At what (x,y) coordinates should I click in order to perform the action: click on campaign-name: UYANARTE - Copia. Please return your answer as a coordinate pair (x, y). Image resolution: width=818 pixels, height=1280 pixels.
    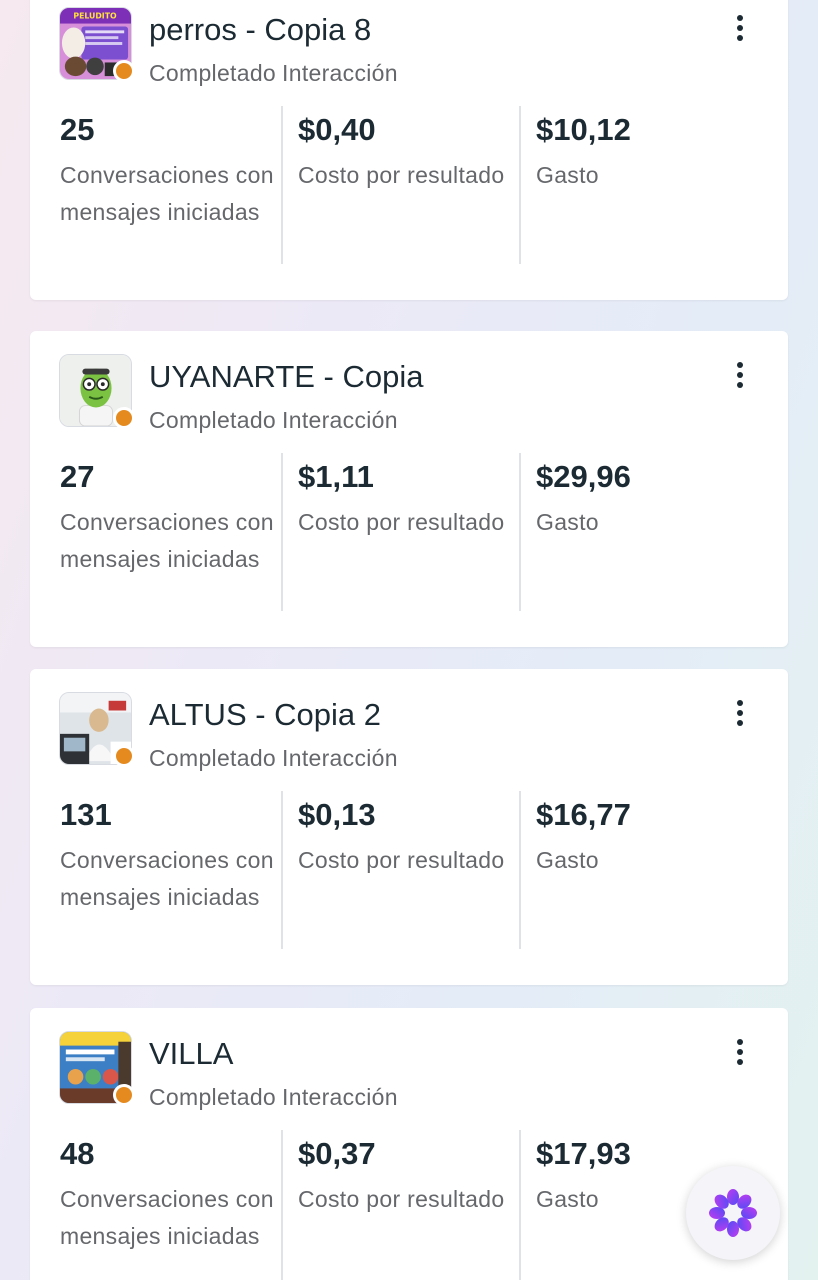
    Looking at the image, I should click on (286, 377).